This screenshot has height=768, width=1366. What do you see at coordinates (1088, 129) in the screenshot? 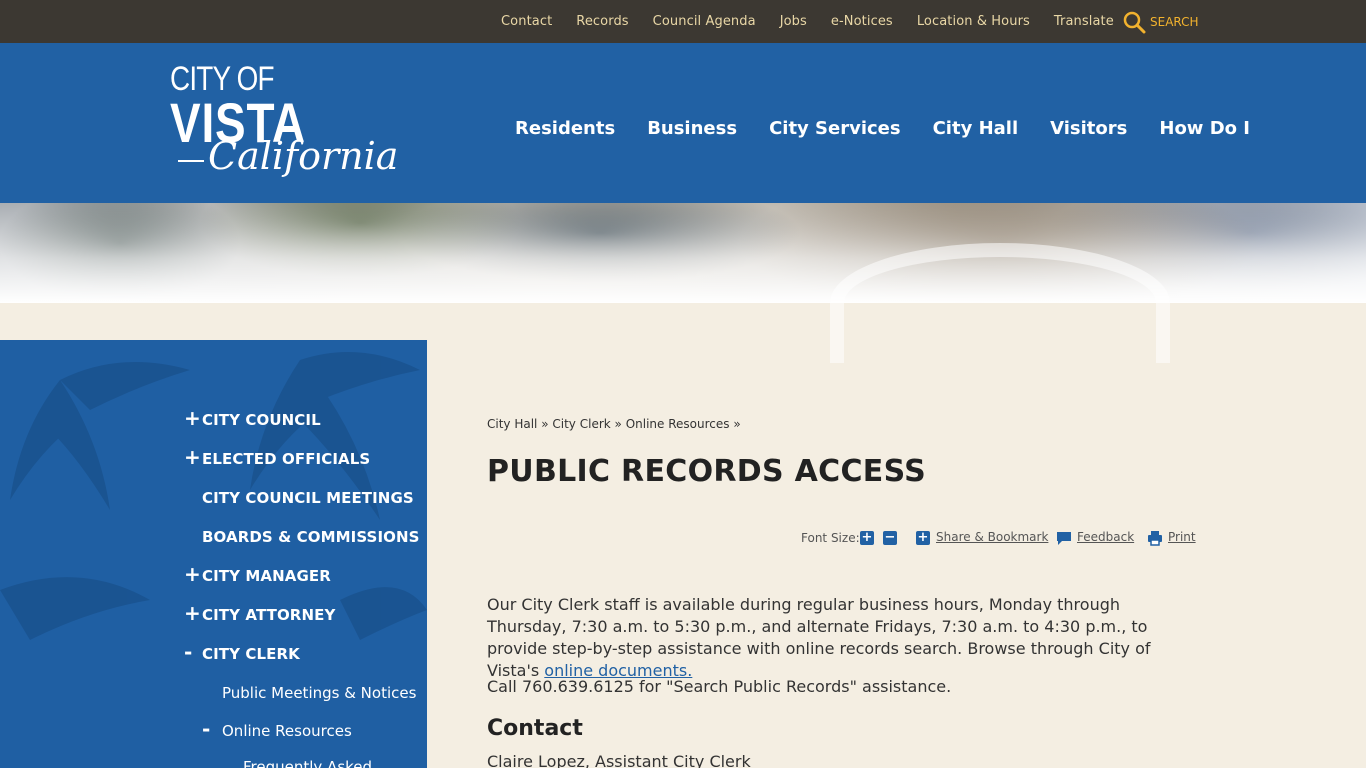
I see `nav-visitors: Visitors` at bounding box center [1088, 129].